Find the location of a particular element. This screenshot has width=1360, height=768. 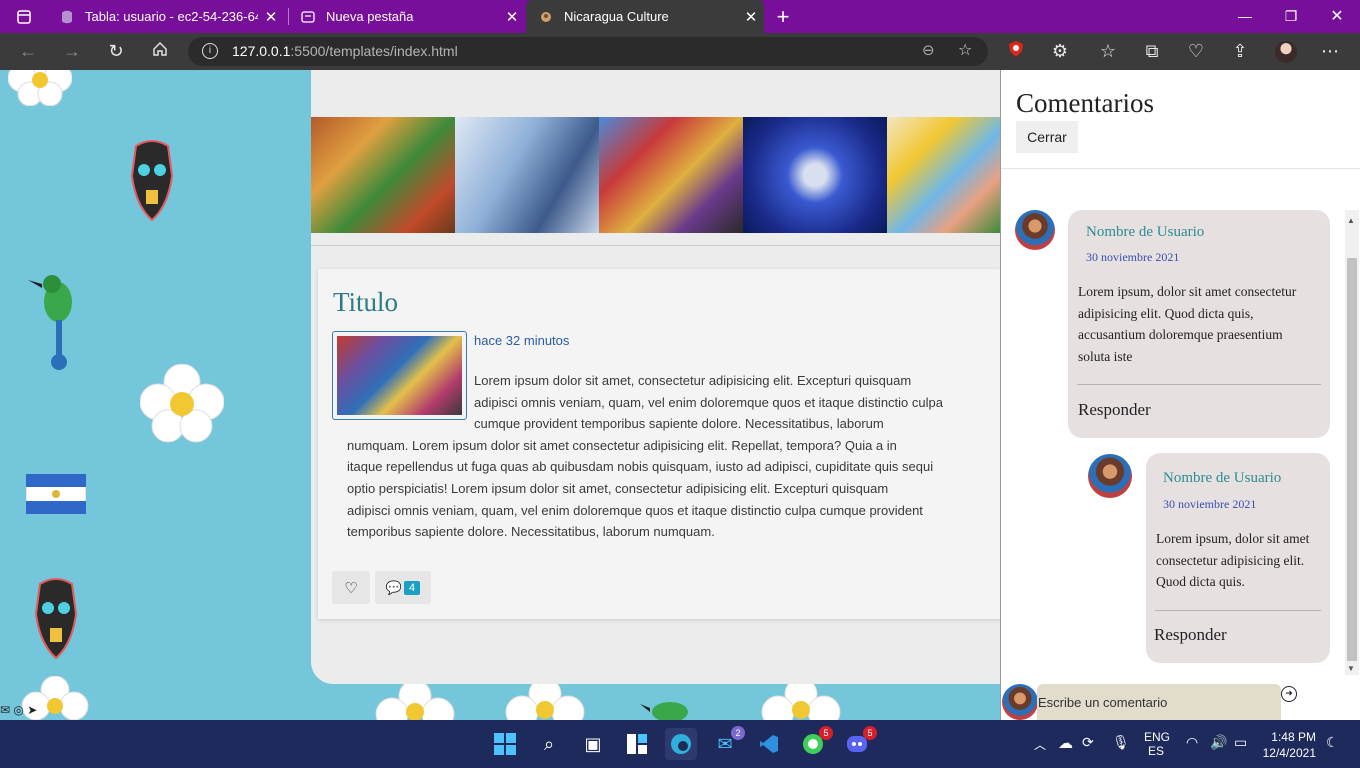

festival-image is located at coordinates (671, 175).